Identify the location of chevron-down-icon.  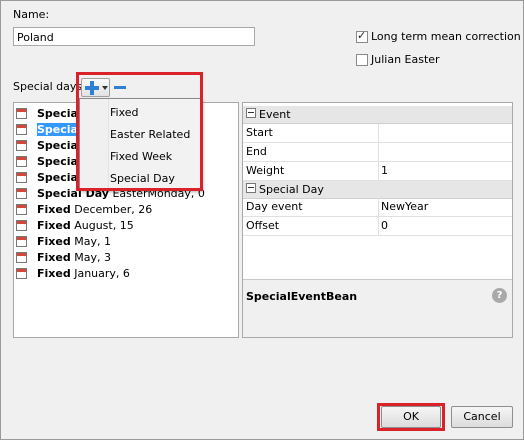
(105, 88).